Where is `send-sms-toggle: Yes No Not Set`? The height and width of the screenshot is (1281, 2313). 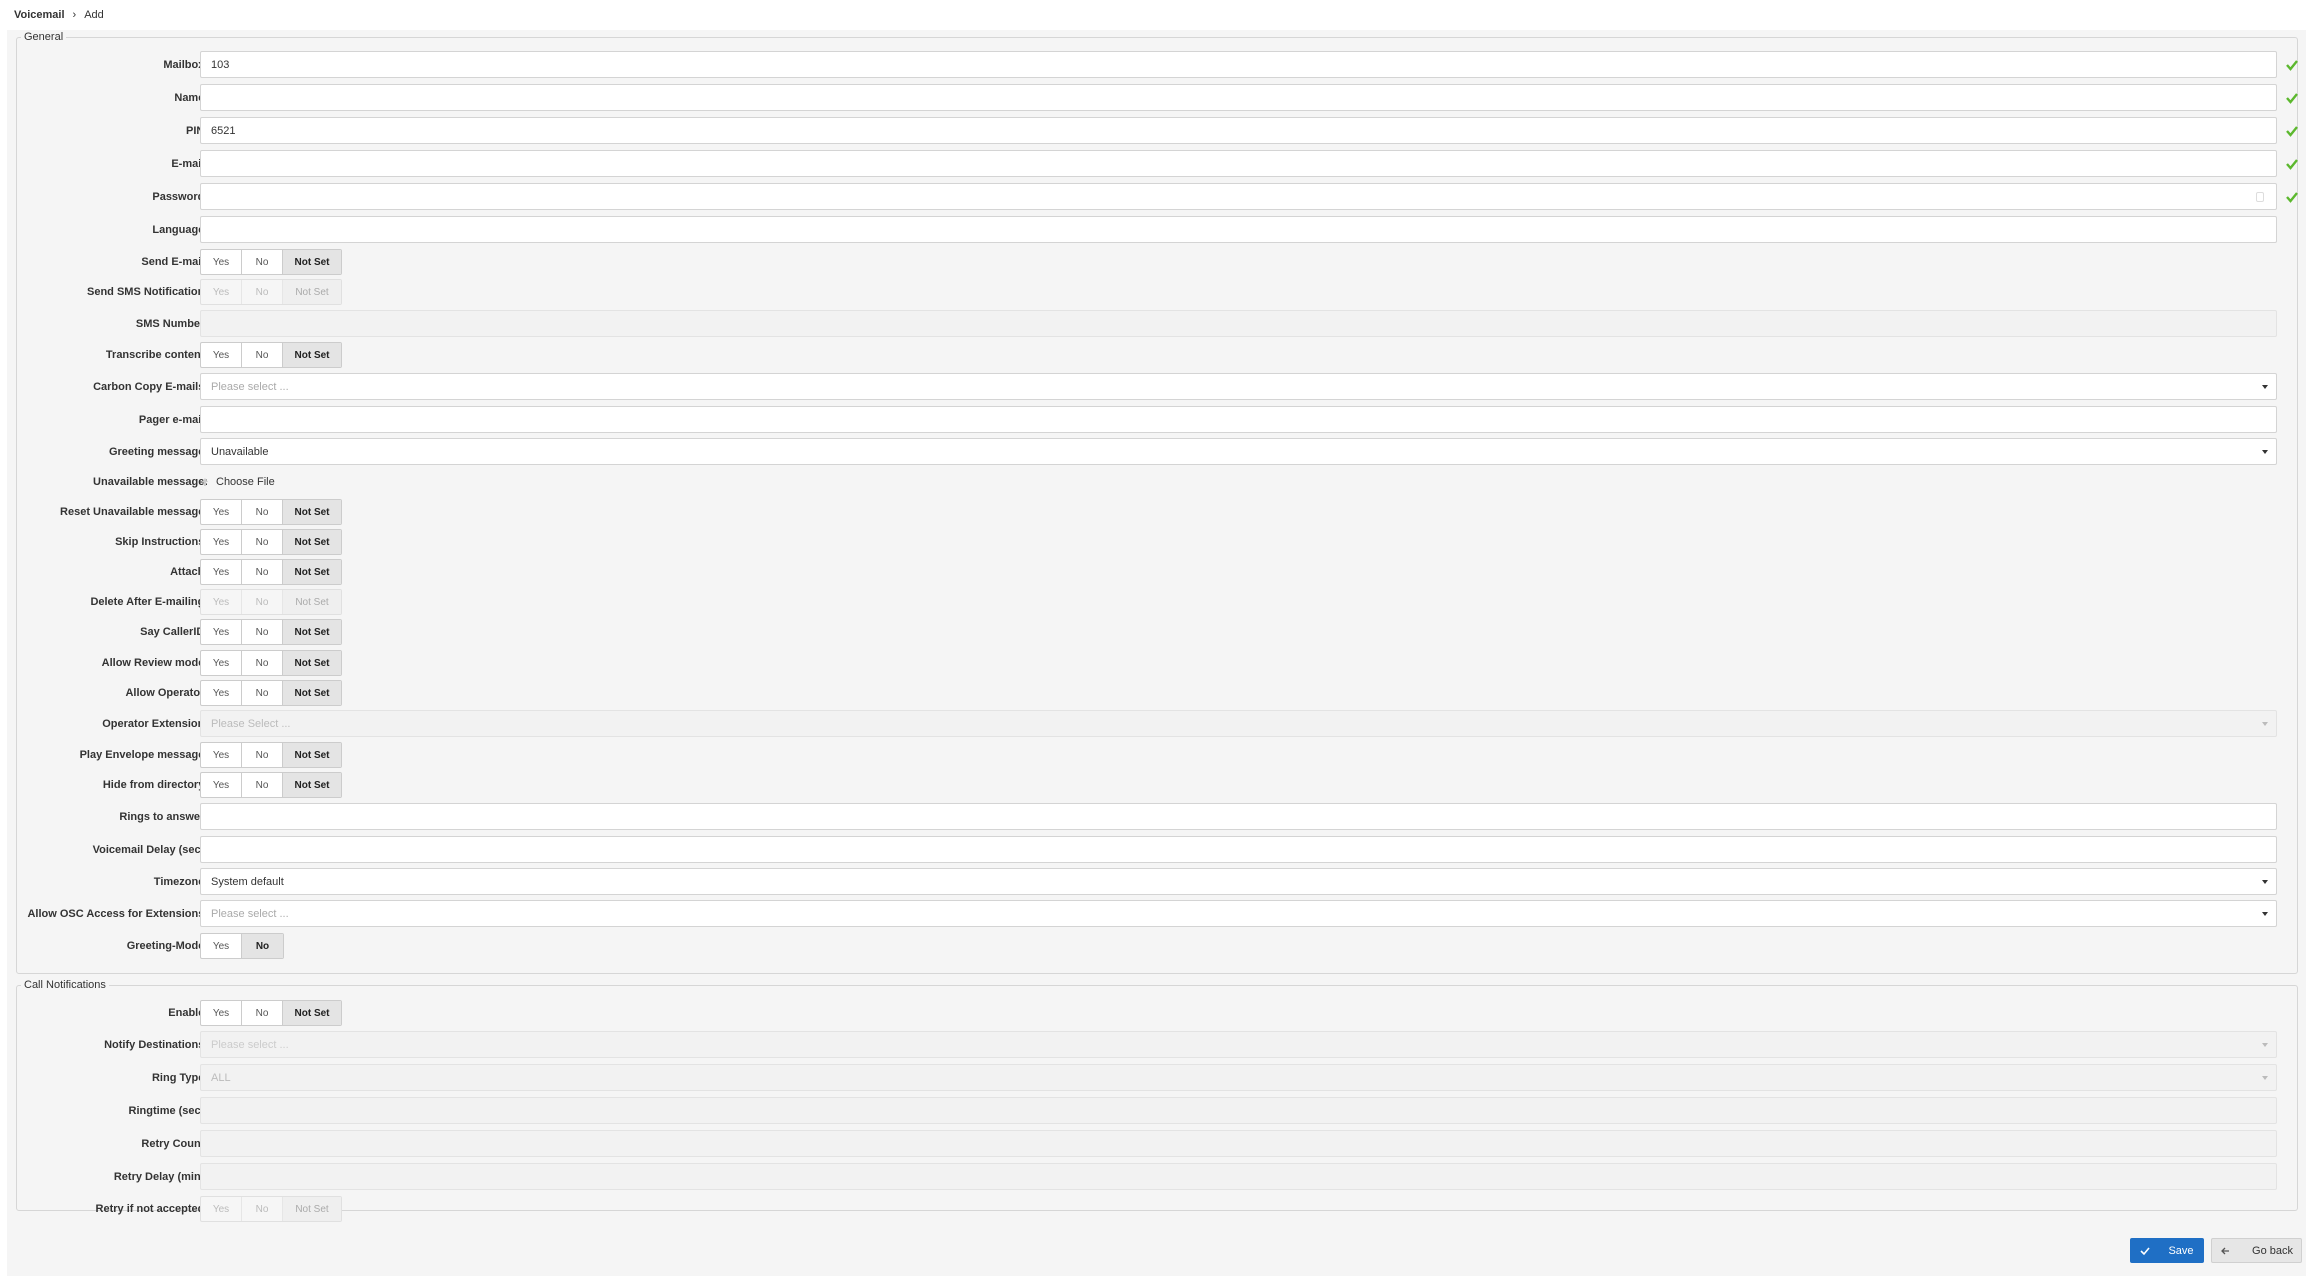
send-sms-toggle: Yes No Not Set is located at coordinates (271, 292).